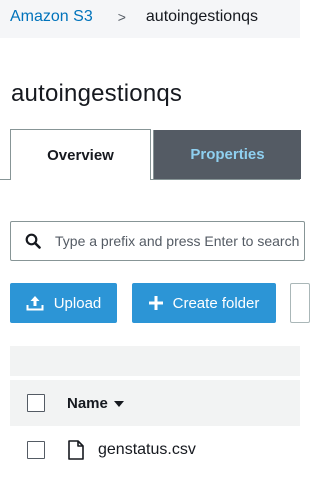 This screenshot has height=480, width=320. What do you see at coordinates (134, 17) in the screenshot?
I see `breadcrumb: Amazon S3 > autoingestionqs` at bounding box center [134, 17].